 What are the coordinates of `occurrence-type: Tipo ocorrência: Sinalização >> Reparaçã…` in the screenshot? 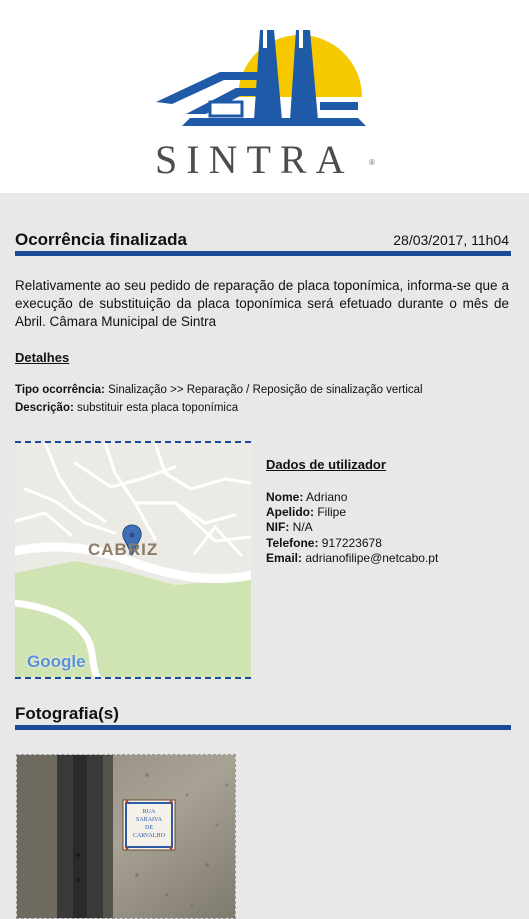 It's located at (219, 390).